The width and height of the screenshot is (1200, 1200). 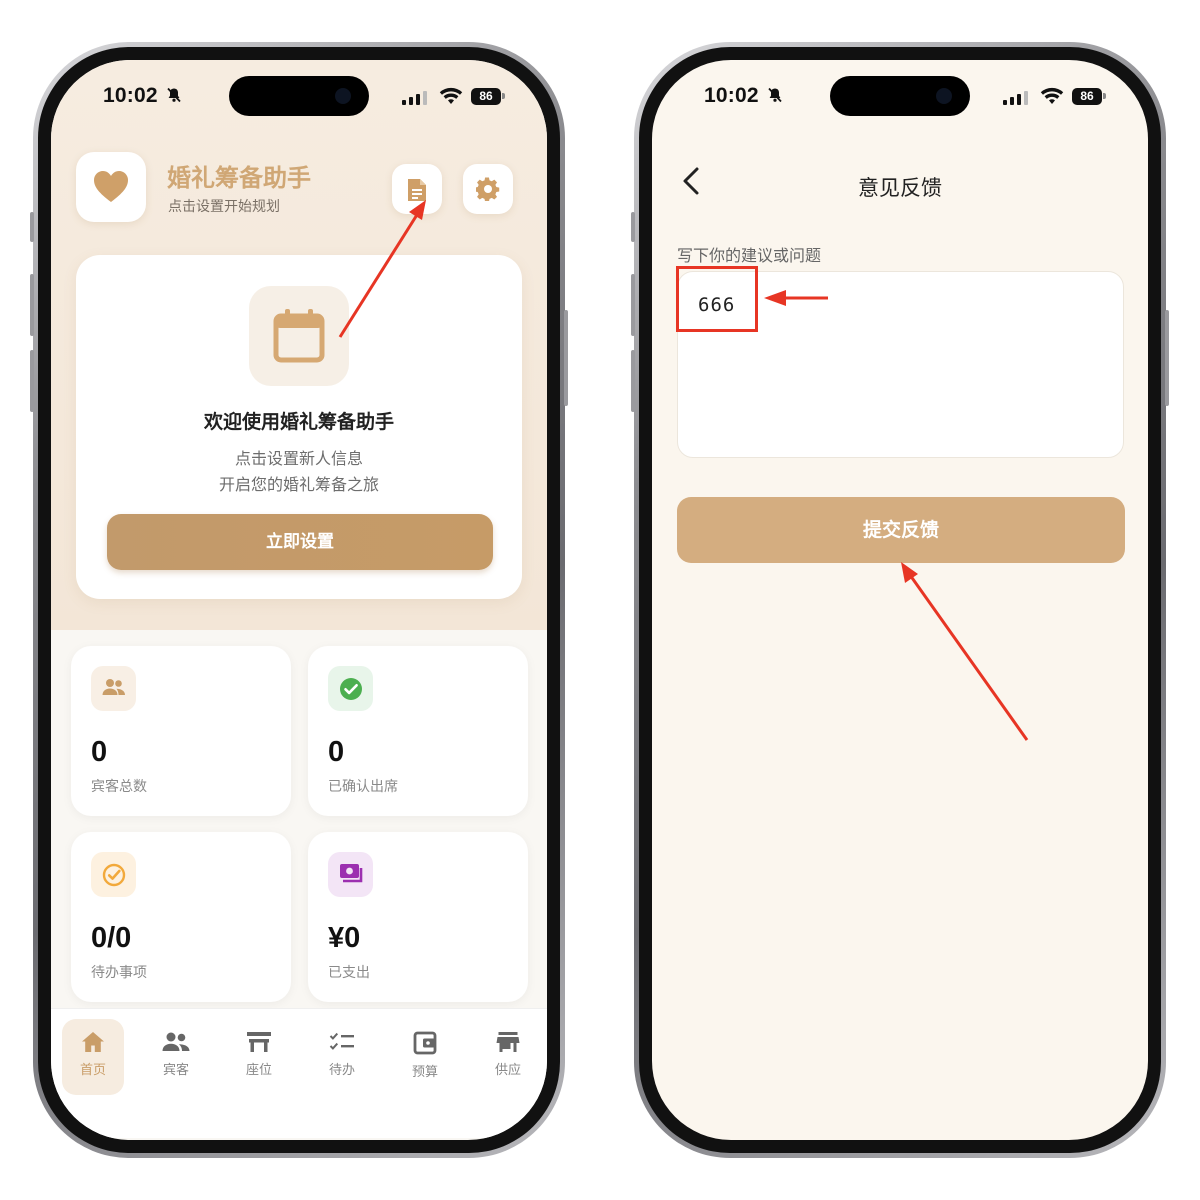 I want to click on annotation-highlight-box, so click(x=717, y=299).